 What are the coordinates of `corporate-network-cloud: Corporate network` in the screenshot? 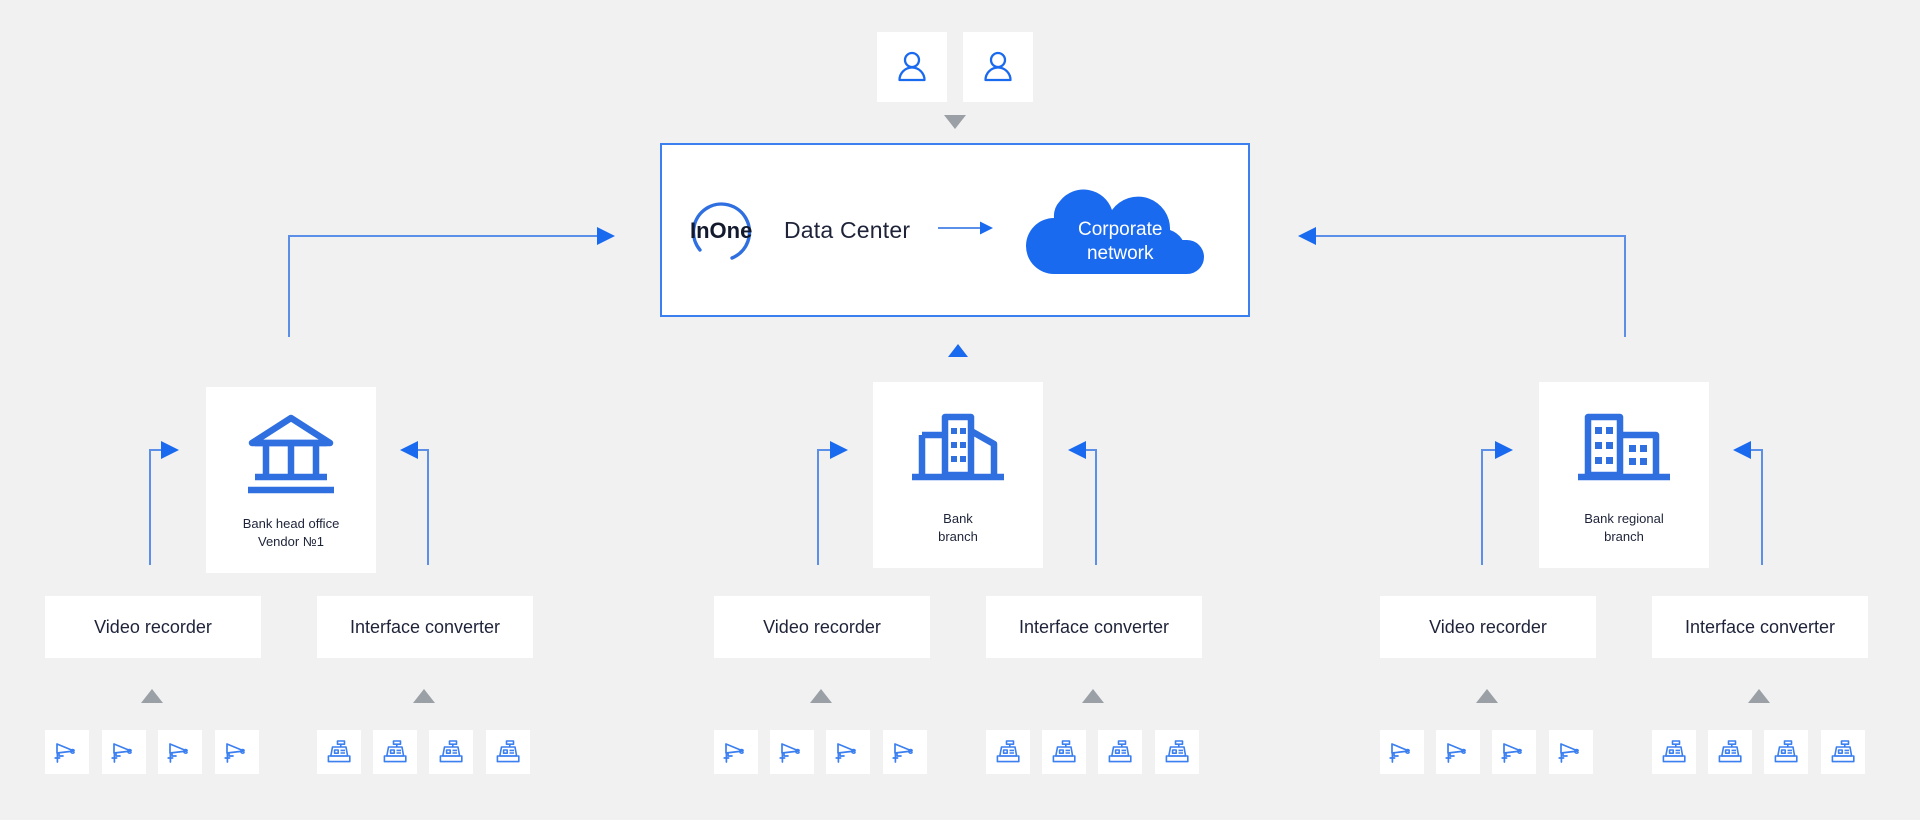 It's located at (1120, 230).